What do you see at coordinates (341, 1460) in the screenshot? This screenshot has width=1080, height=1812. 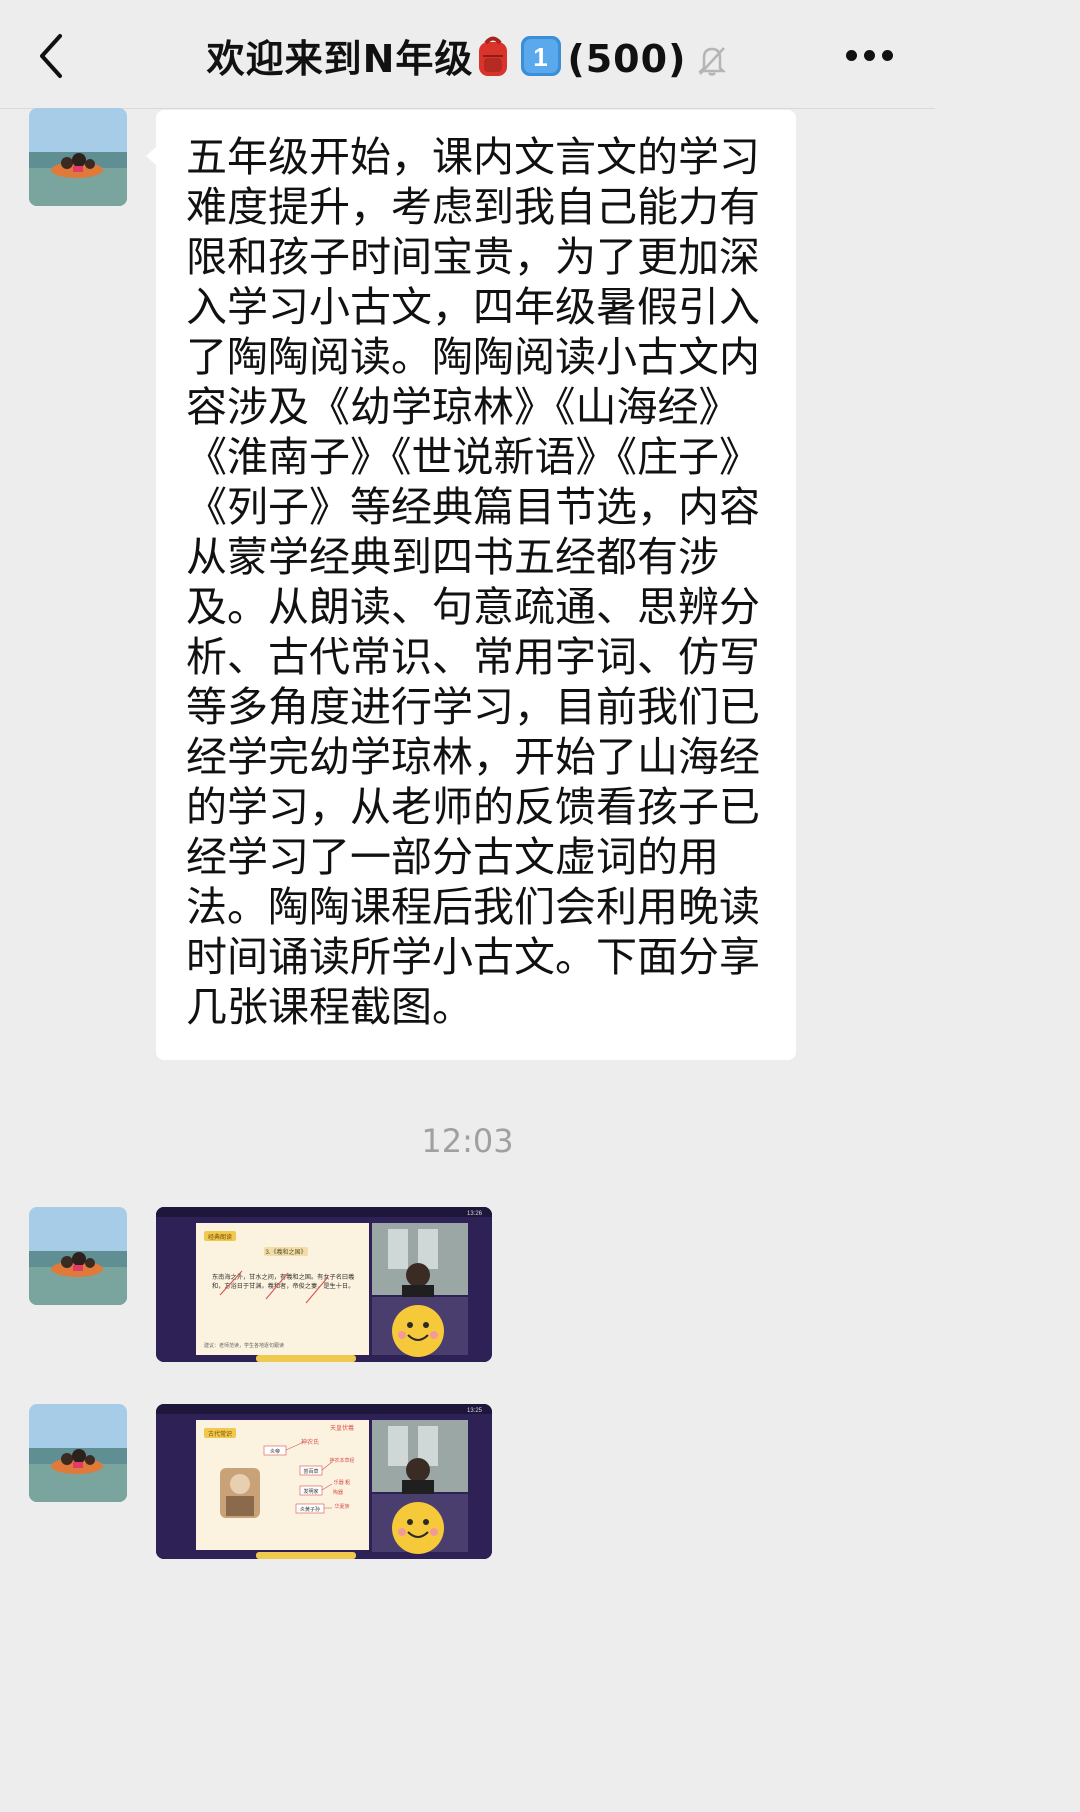 I see `diagram-node: 神农本草经` at bounding box center [341, 1460].